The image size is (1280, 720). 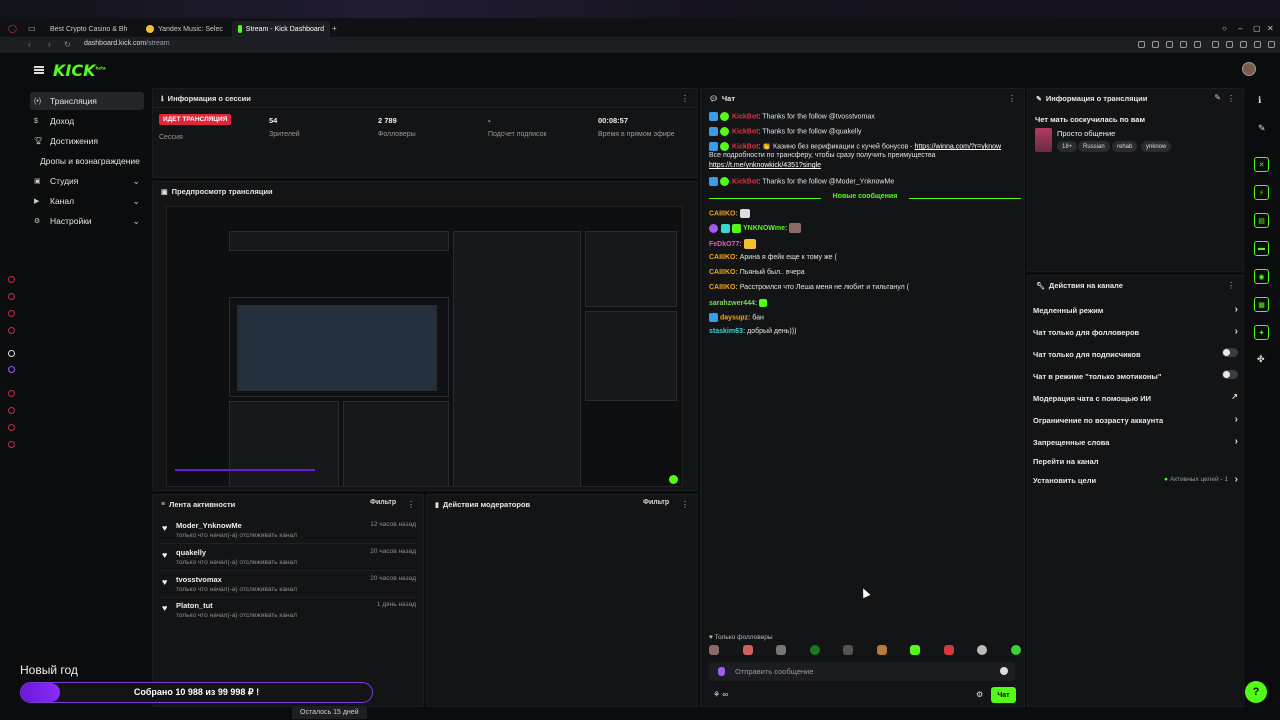 I want to click on browser-menu-icon, so click(x=1271, y=44).